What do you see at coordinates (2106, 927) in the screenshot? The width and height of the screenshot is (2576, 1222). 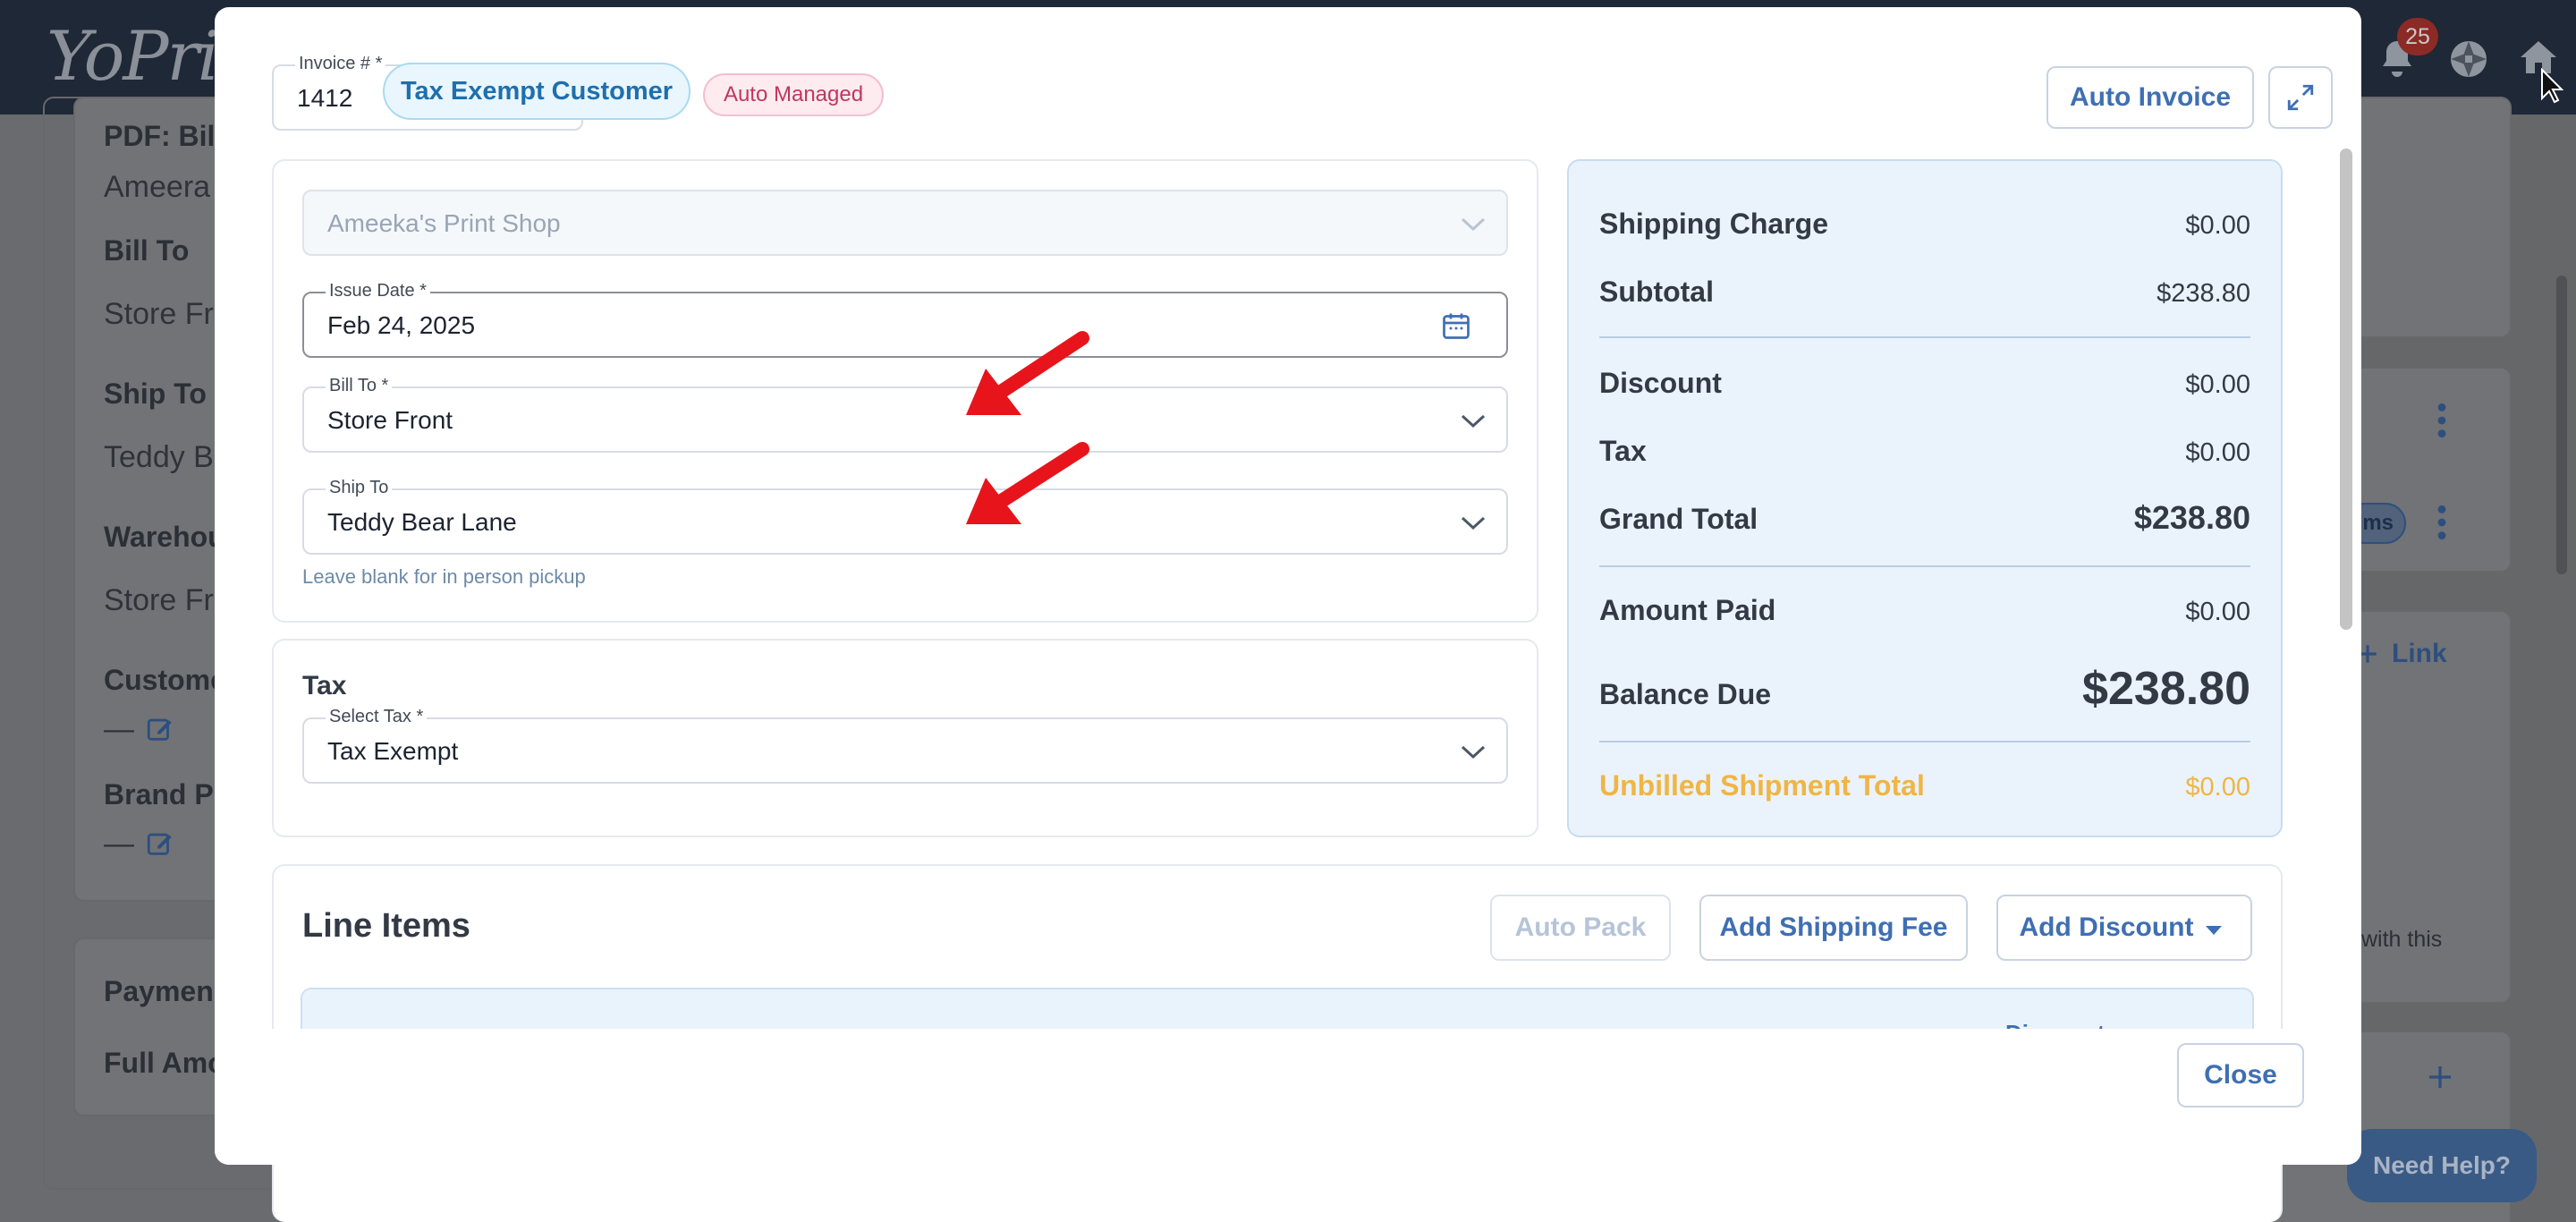 I see `add-discount-label: Add Discount` at bounding box center [2106, 927].